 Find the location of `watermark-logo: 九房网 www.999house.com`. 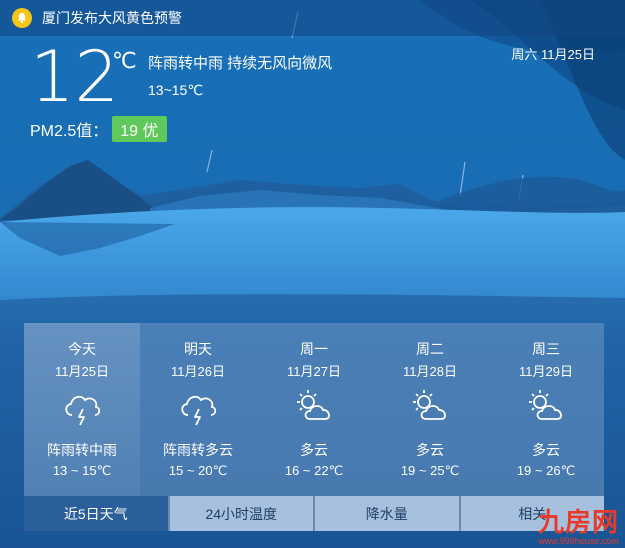

watermark-logo: 九房网 www.999house.com is located at coordinates (578, 527).